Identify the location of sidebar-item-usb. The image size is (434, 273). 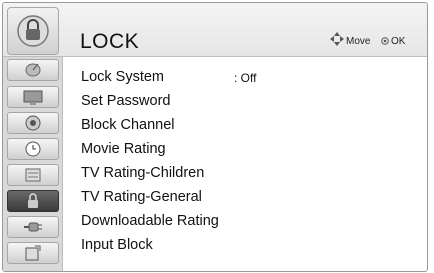
(33, 253).